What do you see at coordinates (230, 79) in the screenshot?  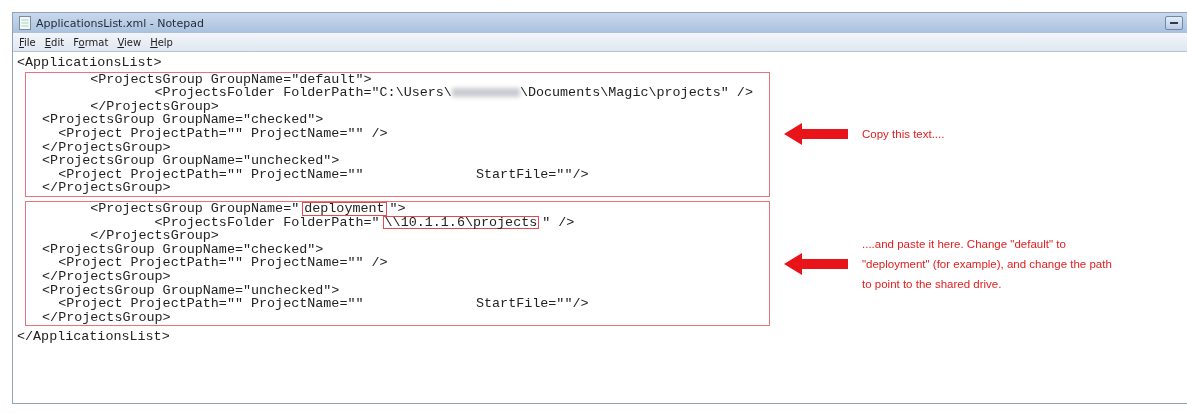 I see `code-text: <ProjectsGroup GroupName="default">` at bounding box center [230, 79].